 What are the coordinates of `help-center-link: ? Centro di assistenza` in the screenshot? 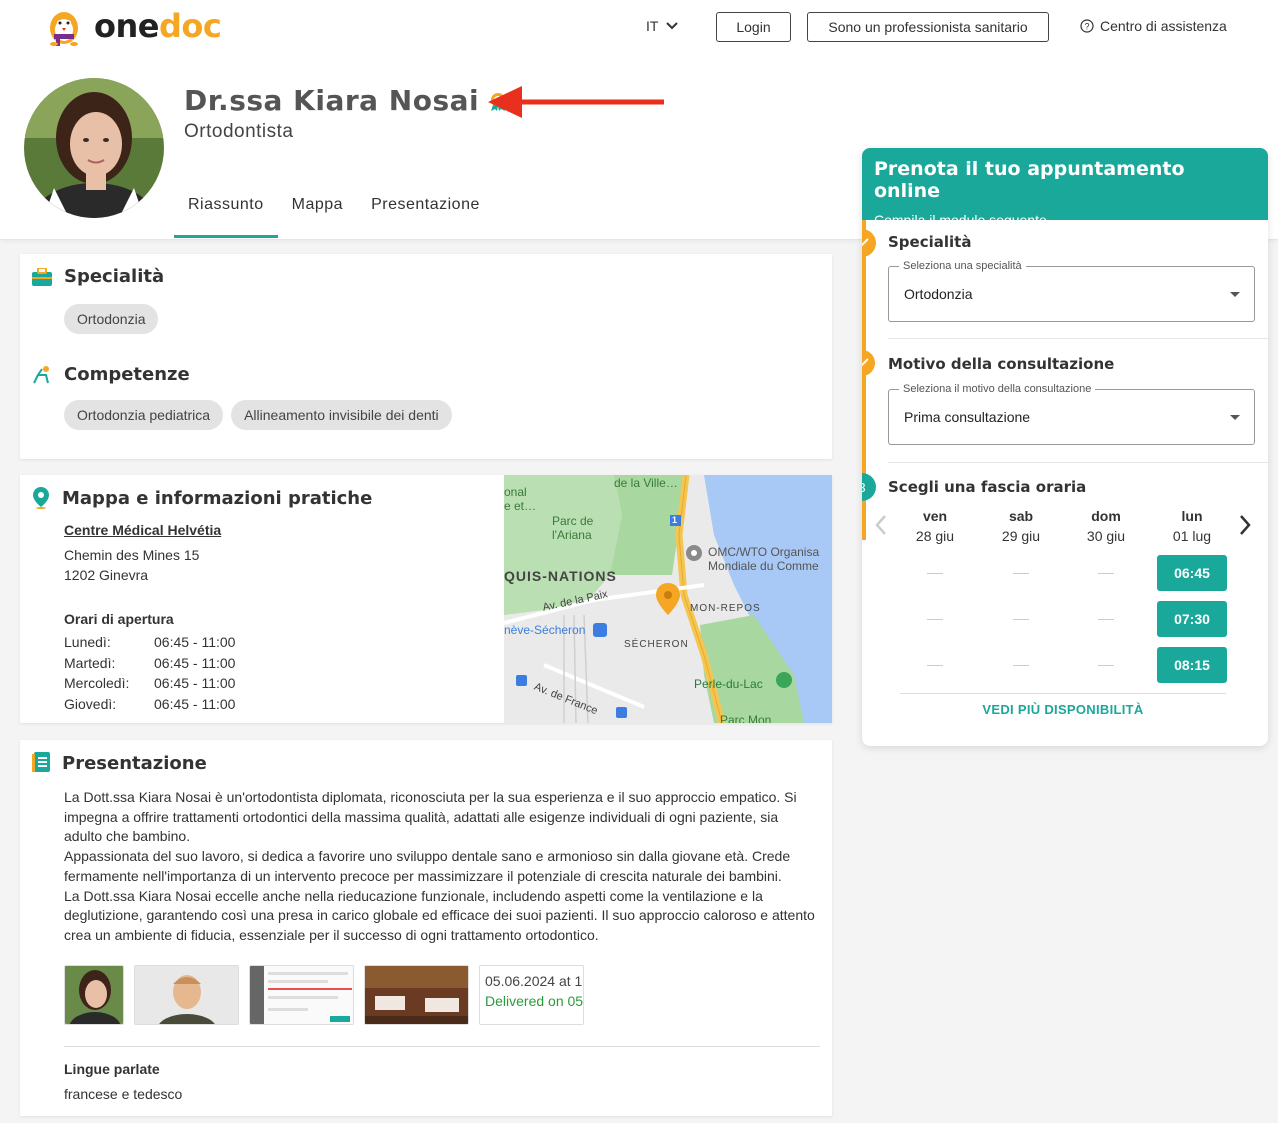 It's located at (1153, 26).